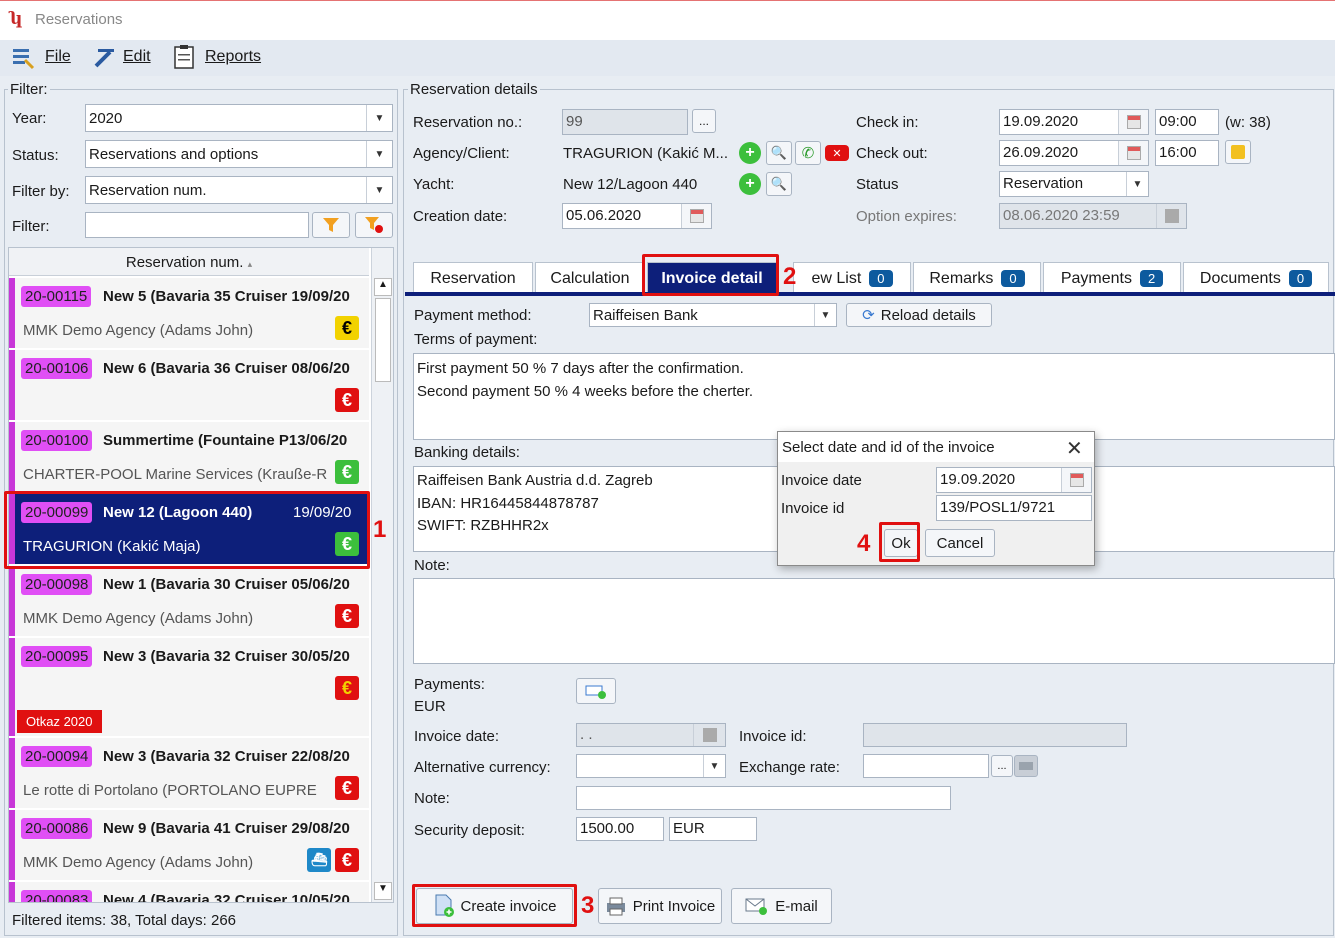 The image size is (1335, 938). Describe the element at coordinates (637, 216) in the screenshot. I see `created-date-field: 05.06.2020` at that location.